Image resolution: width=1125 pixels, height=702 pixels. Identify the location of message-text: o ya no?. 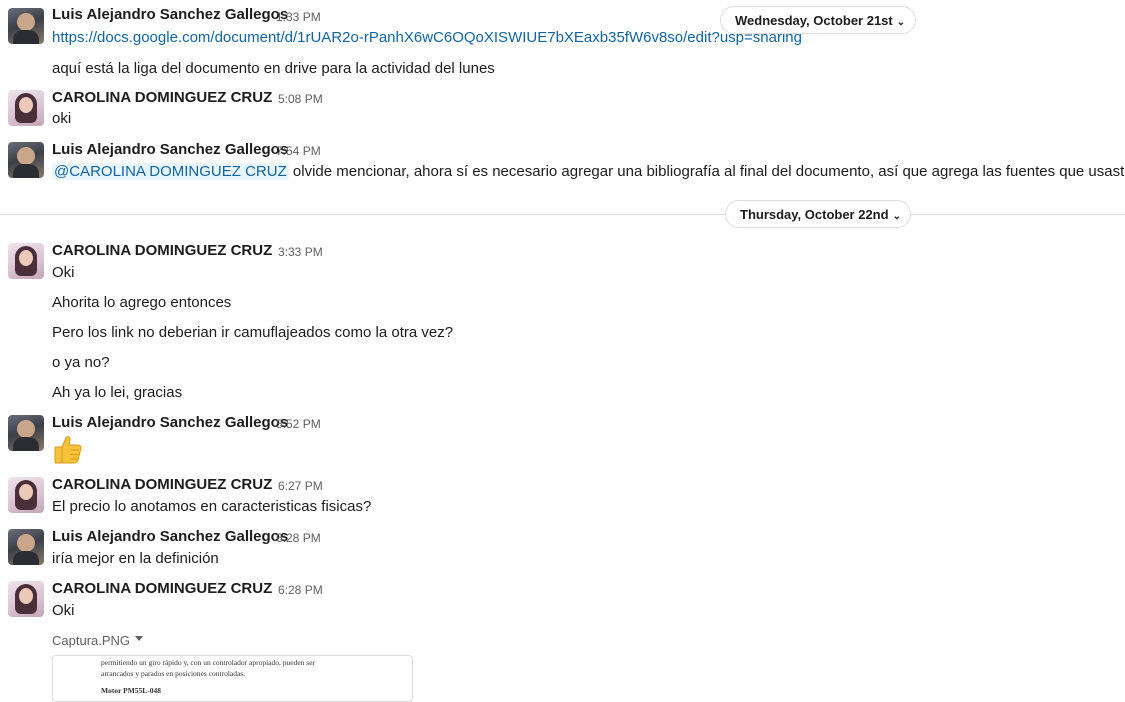
(81, 362).